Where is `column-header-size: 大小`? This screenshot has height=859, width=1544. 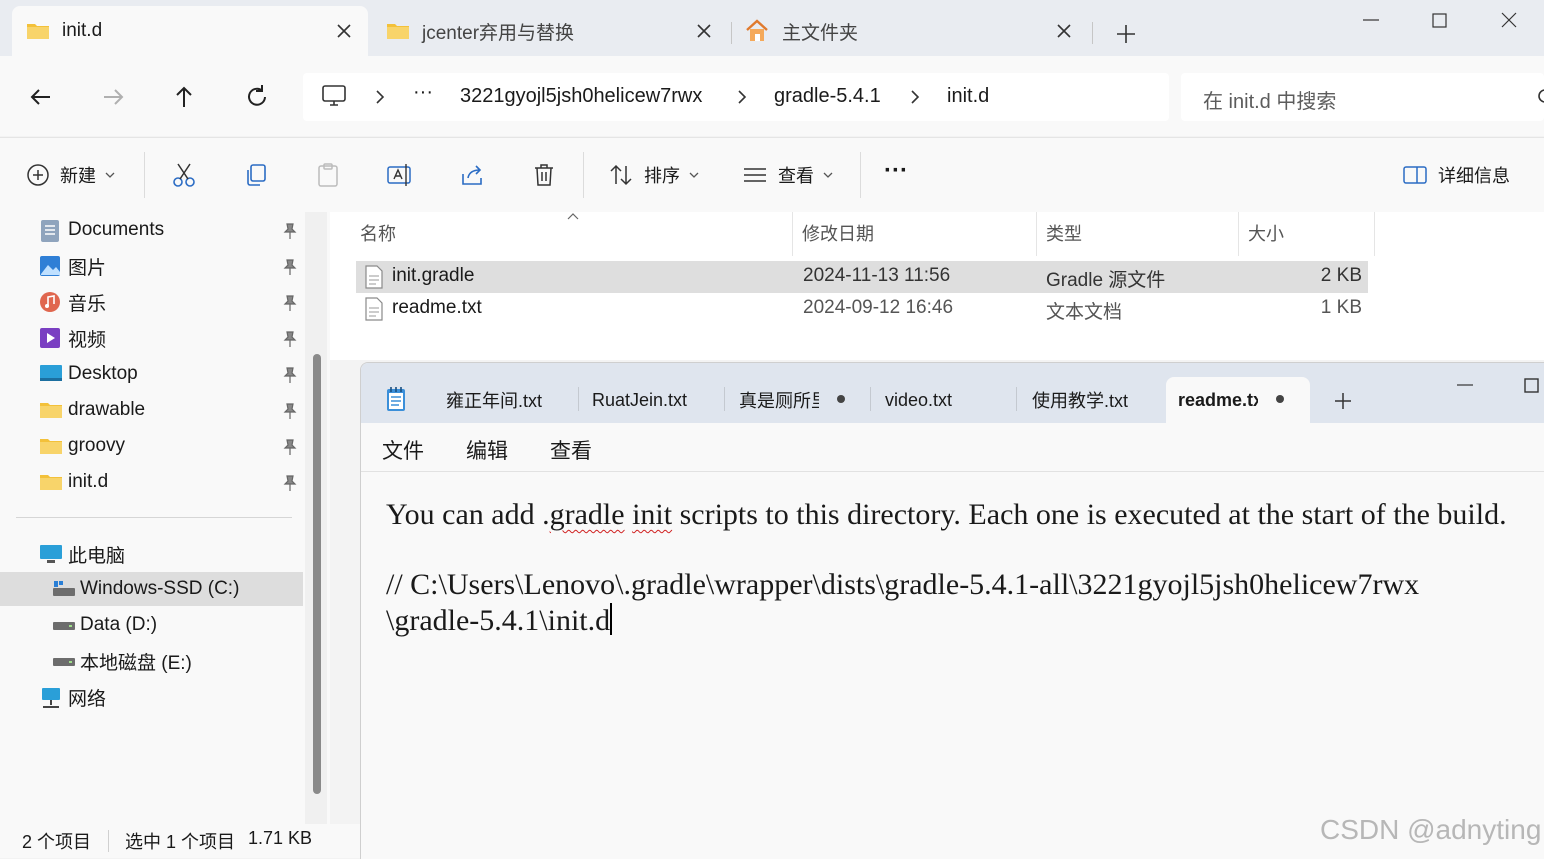 column-header-size: 大小 is located at coordinates (1266, 233).